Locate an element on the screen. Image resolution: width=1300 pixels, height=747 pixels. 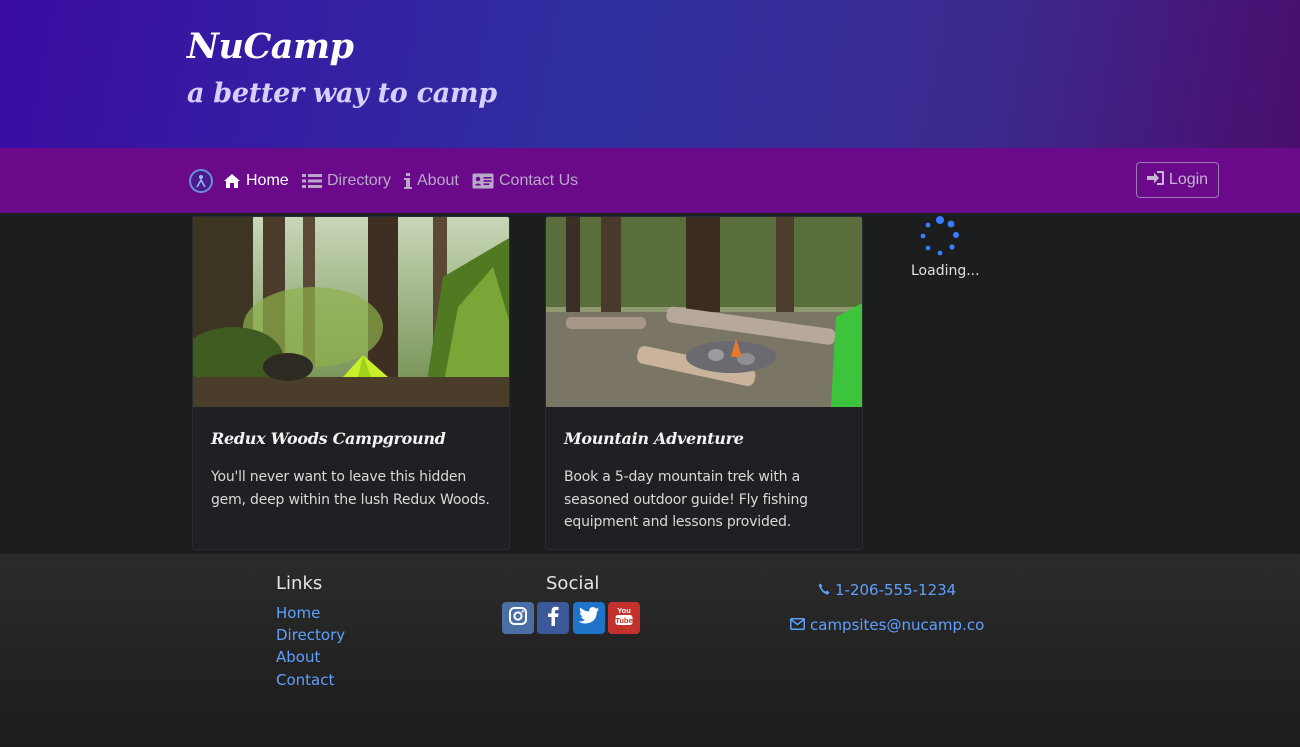
nav-contact-label: Contact Us is located at coordinates (539, 180).